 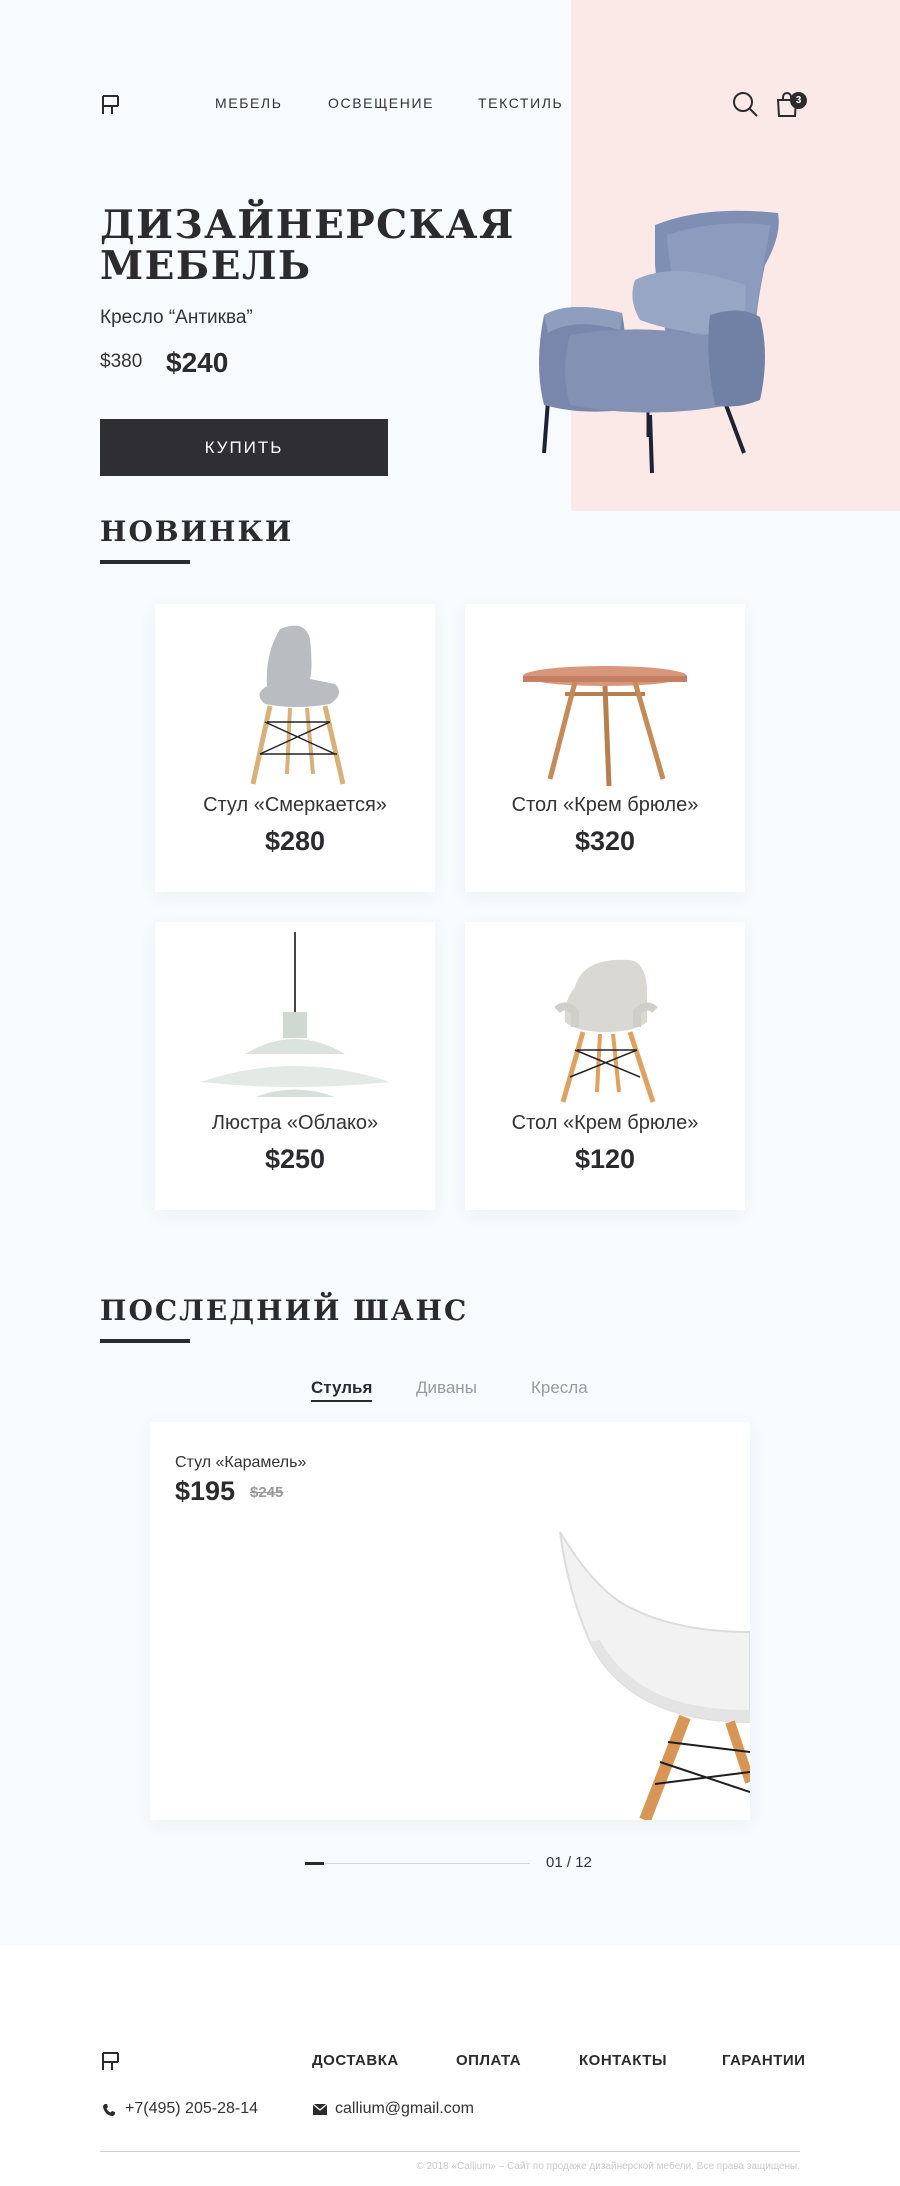 I want to click on product-price: $320, so click(x=605, y=841).